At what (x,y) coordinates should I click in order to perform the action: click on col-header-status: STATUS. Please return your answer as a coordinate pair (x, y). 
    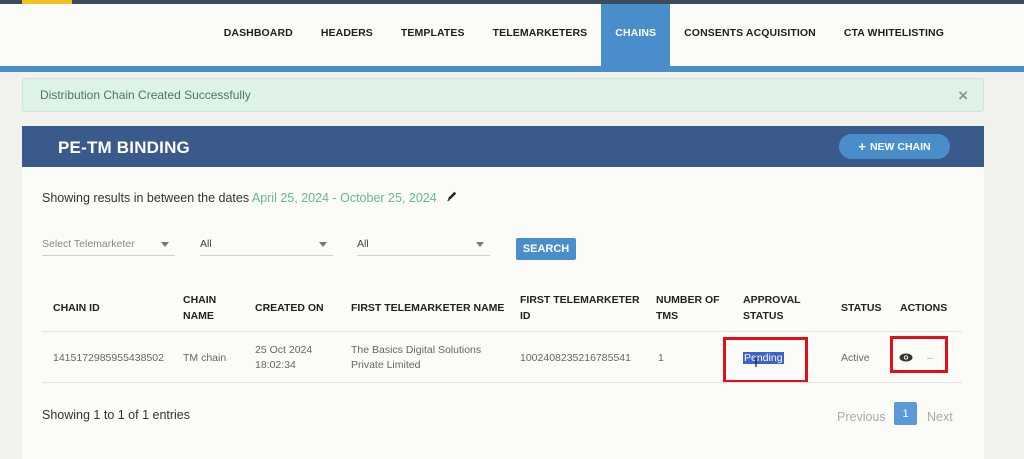
    Looking at the image, I should click on (861, 308).